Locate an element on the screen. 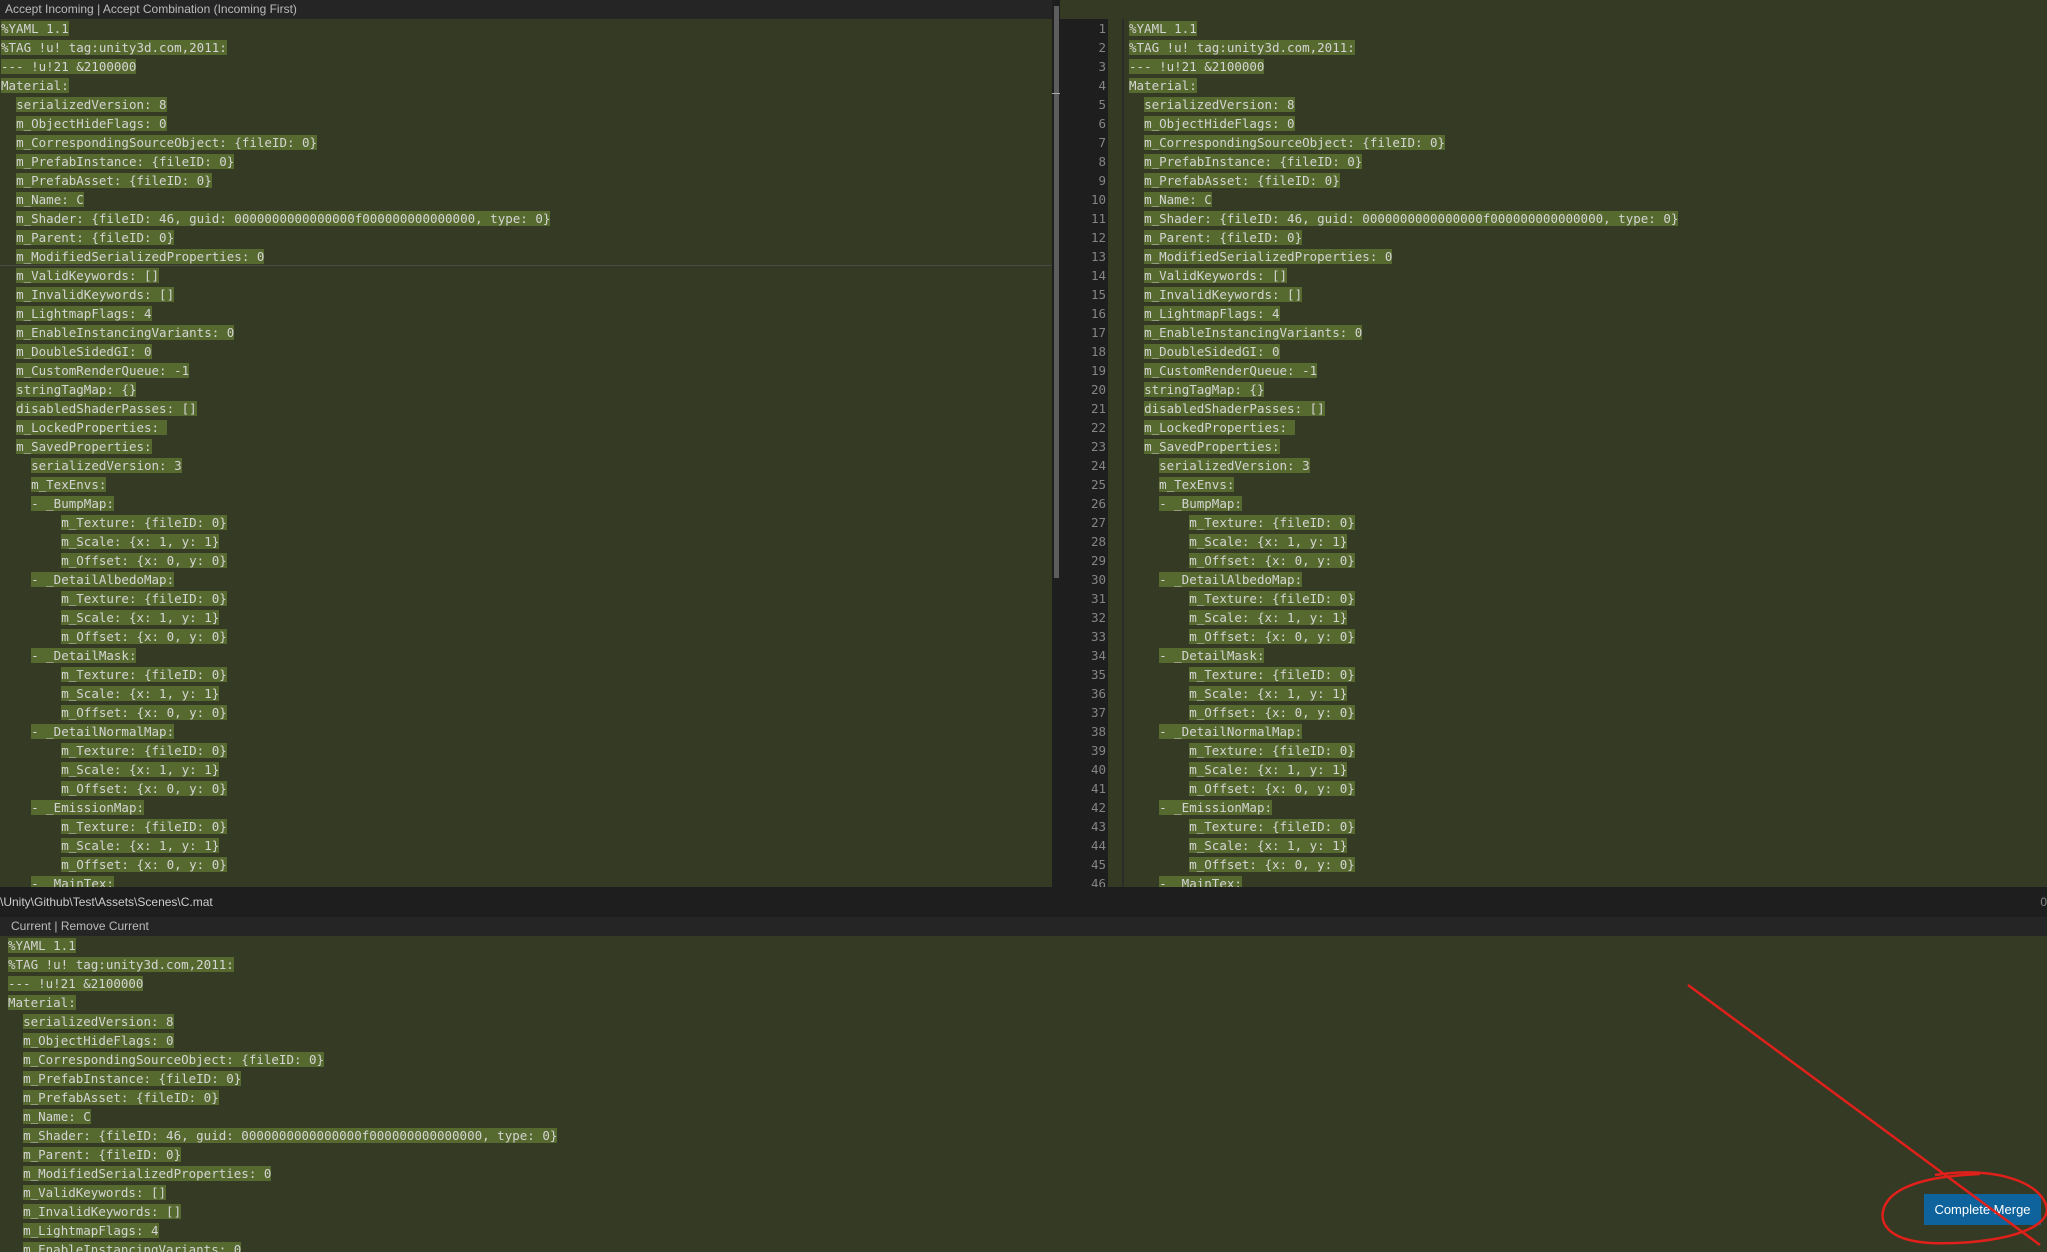 The width and height of the screenshot is (2047, 1252). code-line: Material: is located at coordinates (275, 85).